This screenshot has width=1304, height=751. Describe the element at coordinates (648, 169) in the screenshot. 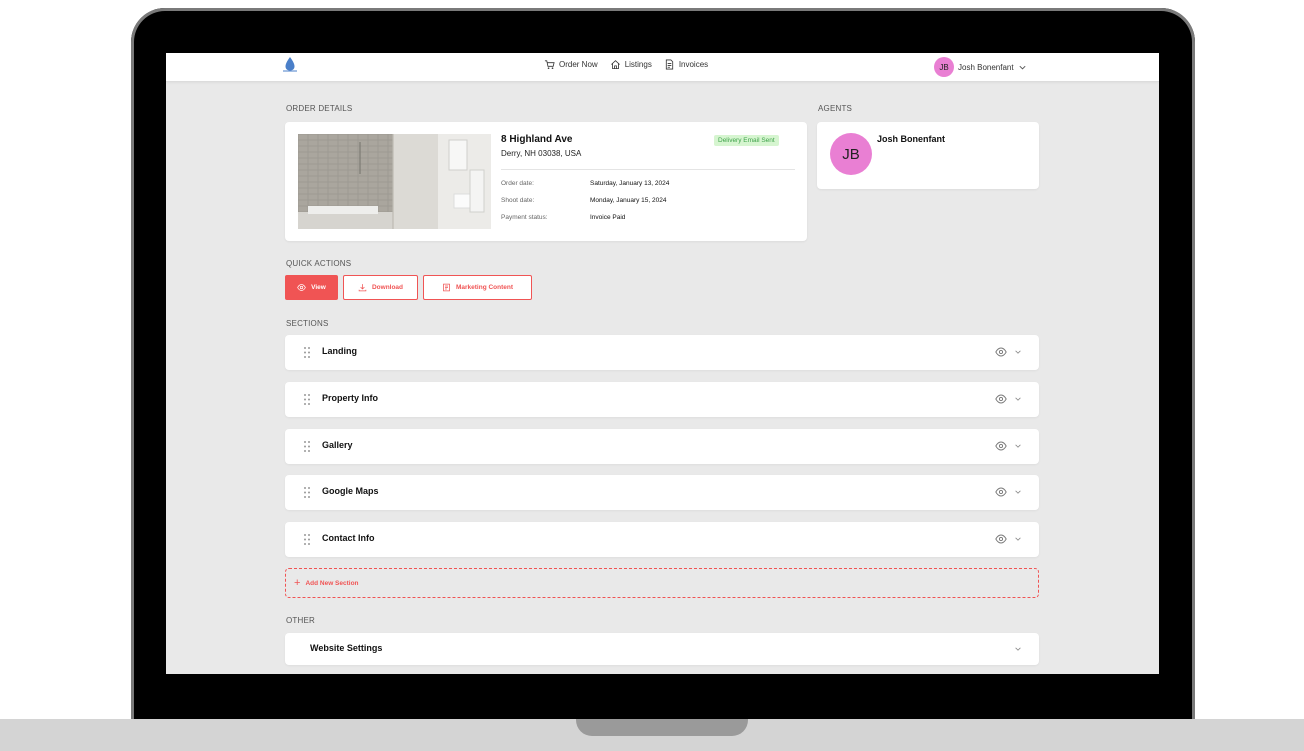

I see `details-divider` at that location.